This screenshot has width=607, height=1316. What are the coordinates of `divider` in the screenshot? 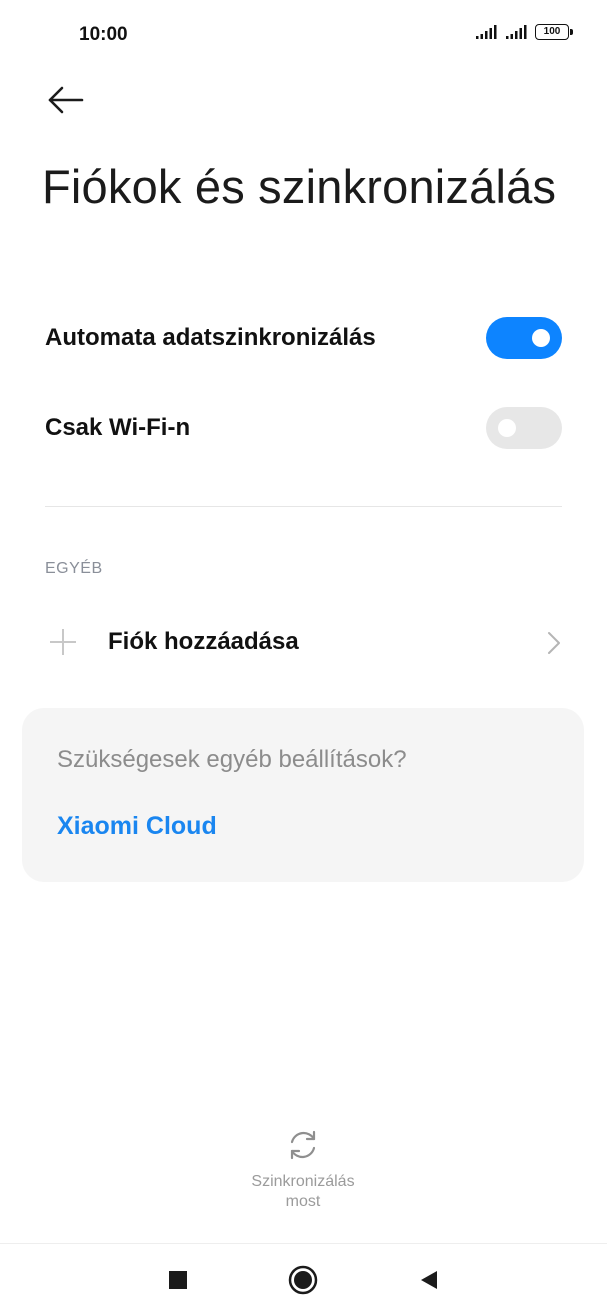 It's located at (303, 506).